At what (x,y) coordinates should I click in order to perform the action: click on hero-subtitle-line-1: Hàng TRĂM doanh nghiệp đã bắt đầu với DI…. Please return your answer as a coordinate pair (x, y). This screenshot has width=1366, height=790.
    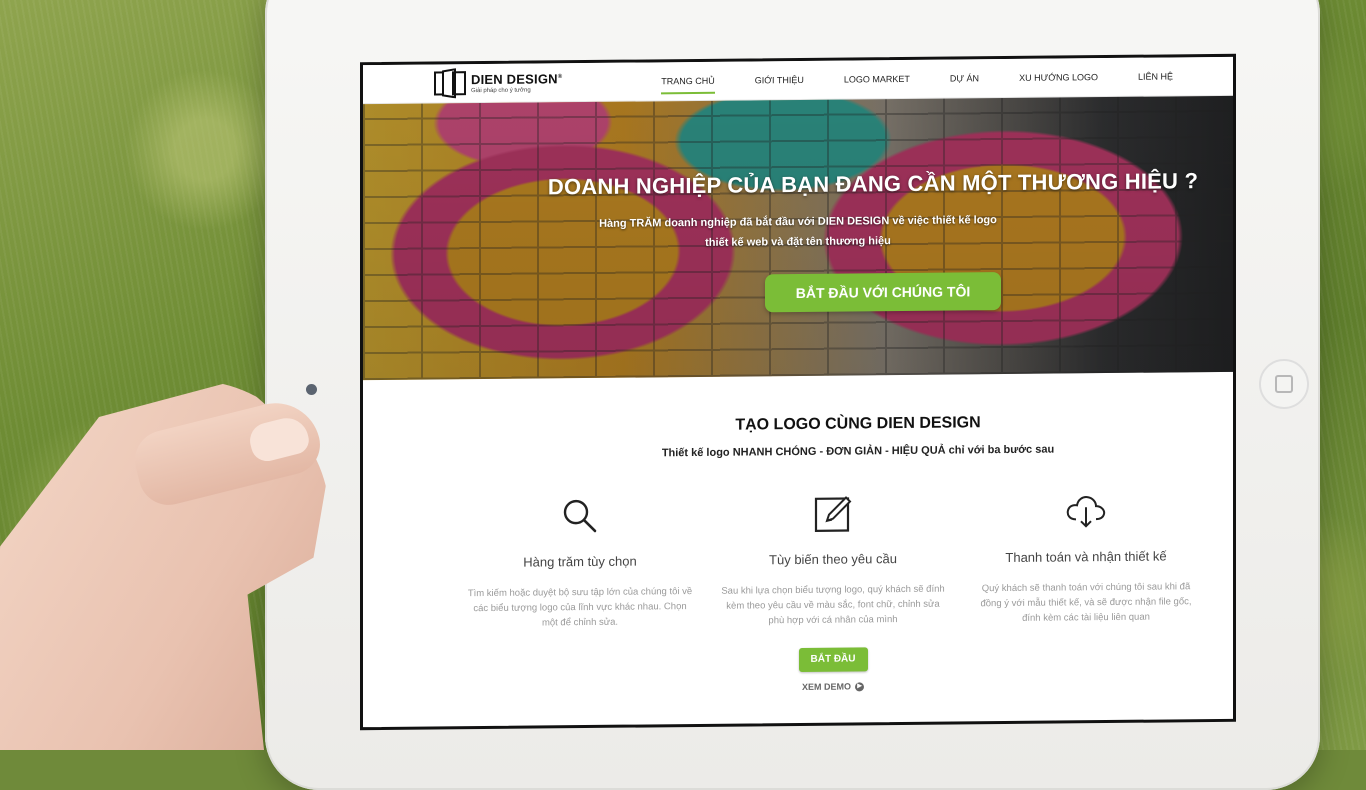
    Looking at the image, I should click on (798, 222).